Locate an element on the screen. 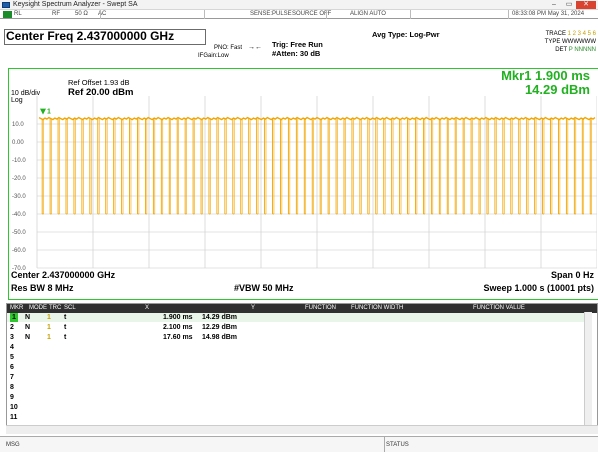 The width and height of the screenshot is (598, 452). cell-mkr: 7 is located at coordinates (12, 377).